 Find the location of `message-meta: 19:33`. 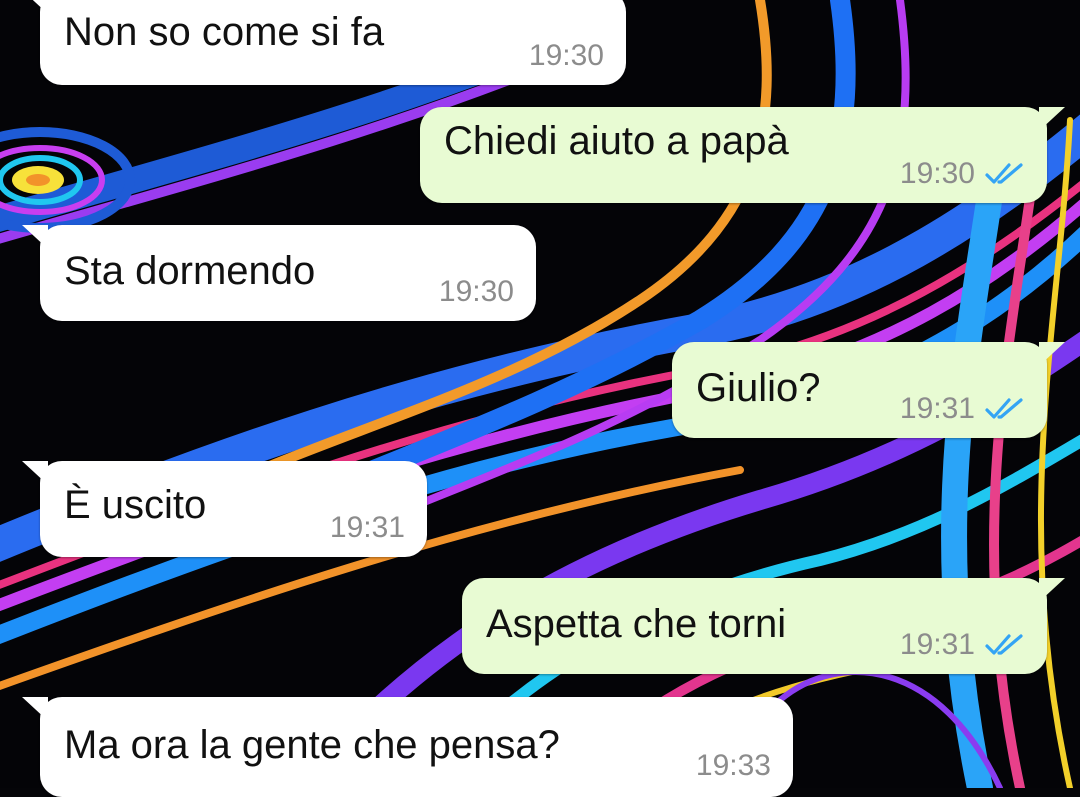

message-meta: 19:33 is located at coordinates (733, 766).